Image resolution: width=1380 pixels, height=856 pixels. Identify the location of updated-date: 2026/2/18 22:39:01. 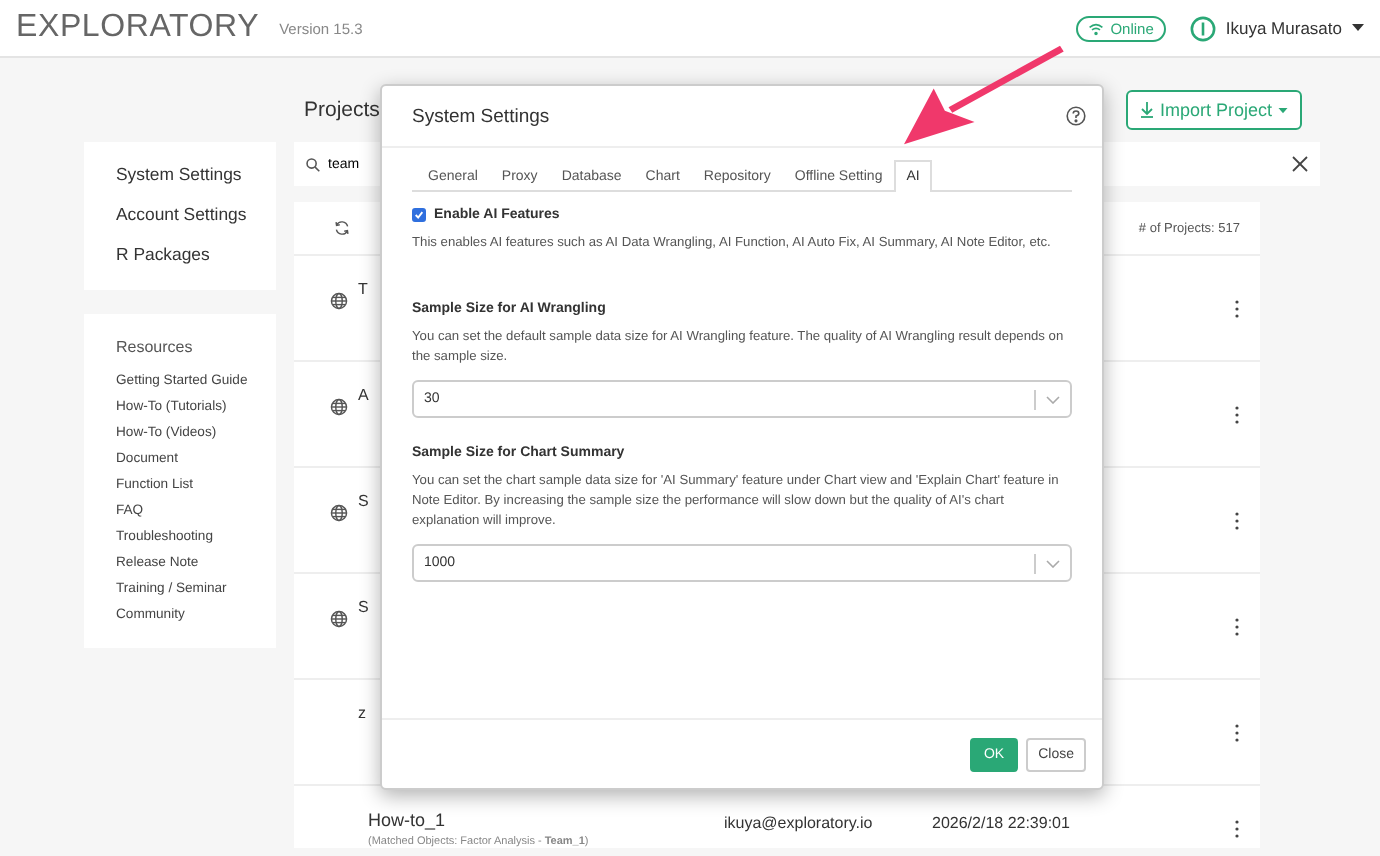
(1001, 822).